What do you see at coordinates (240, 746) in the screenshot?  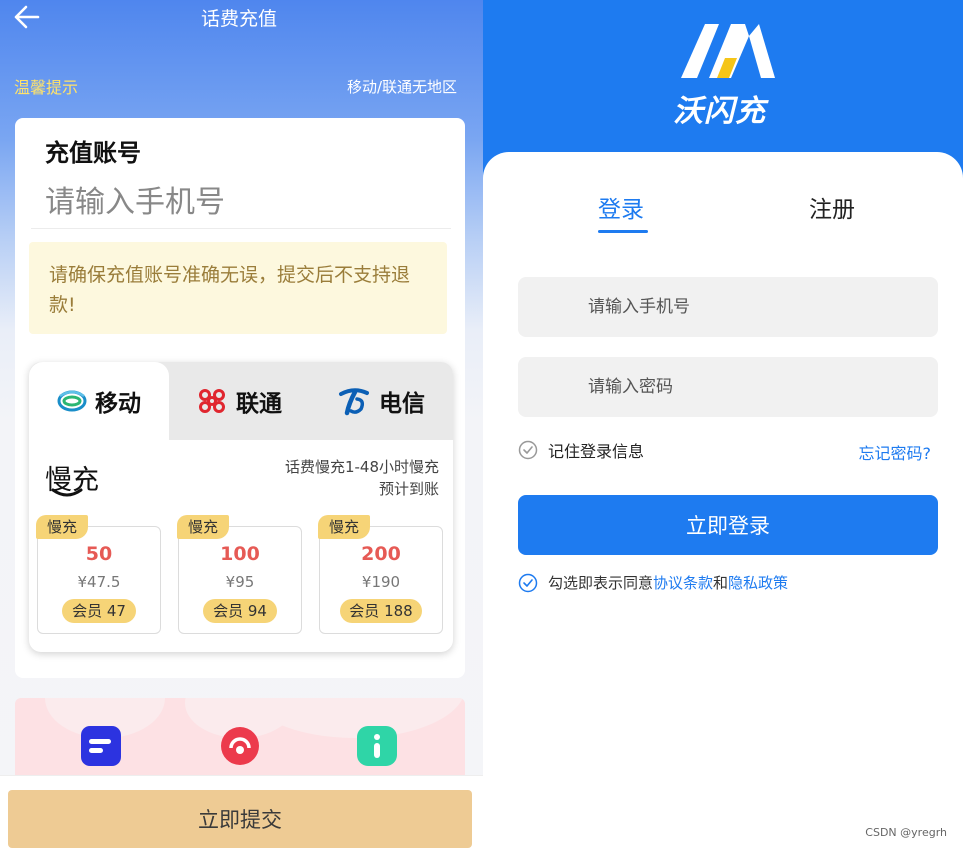 I see `headset-icon` at bounding box center [240, 746].